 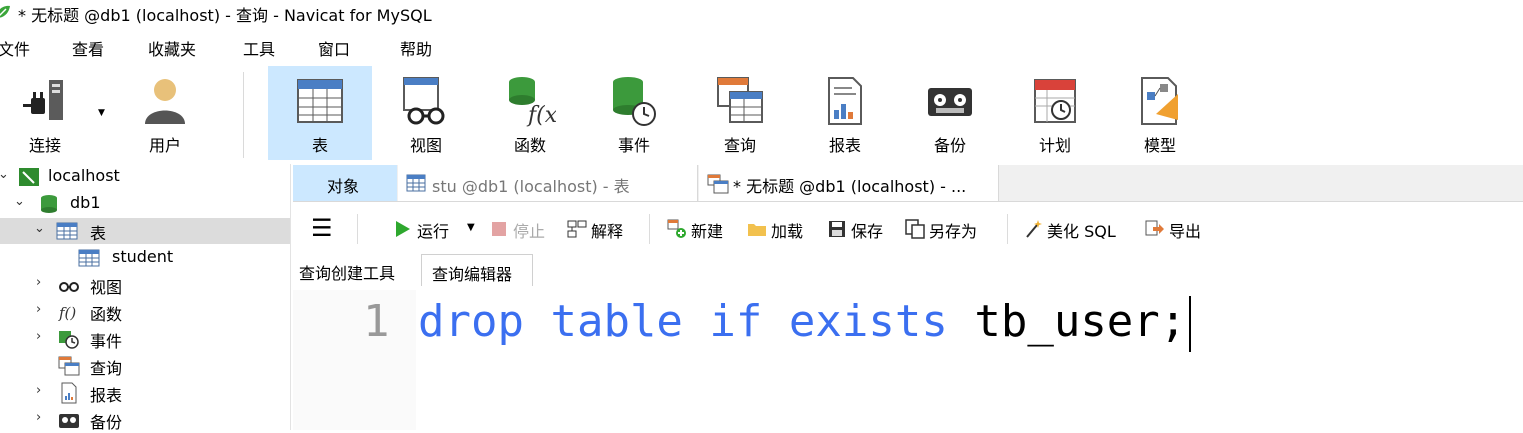 What do you see at coordinates (343, 186) in the screenshot?
I see `tab-objects-label: 对象` at bounding box center [343, 186].